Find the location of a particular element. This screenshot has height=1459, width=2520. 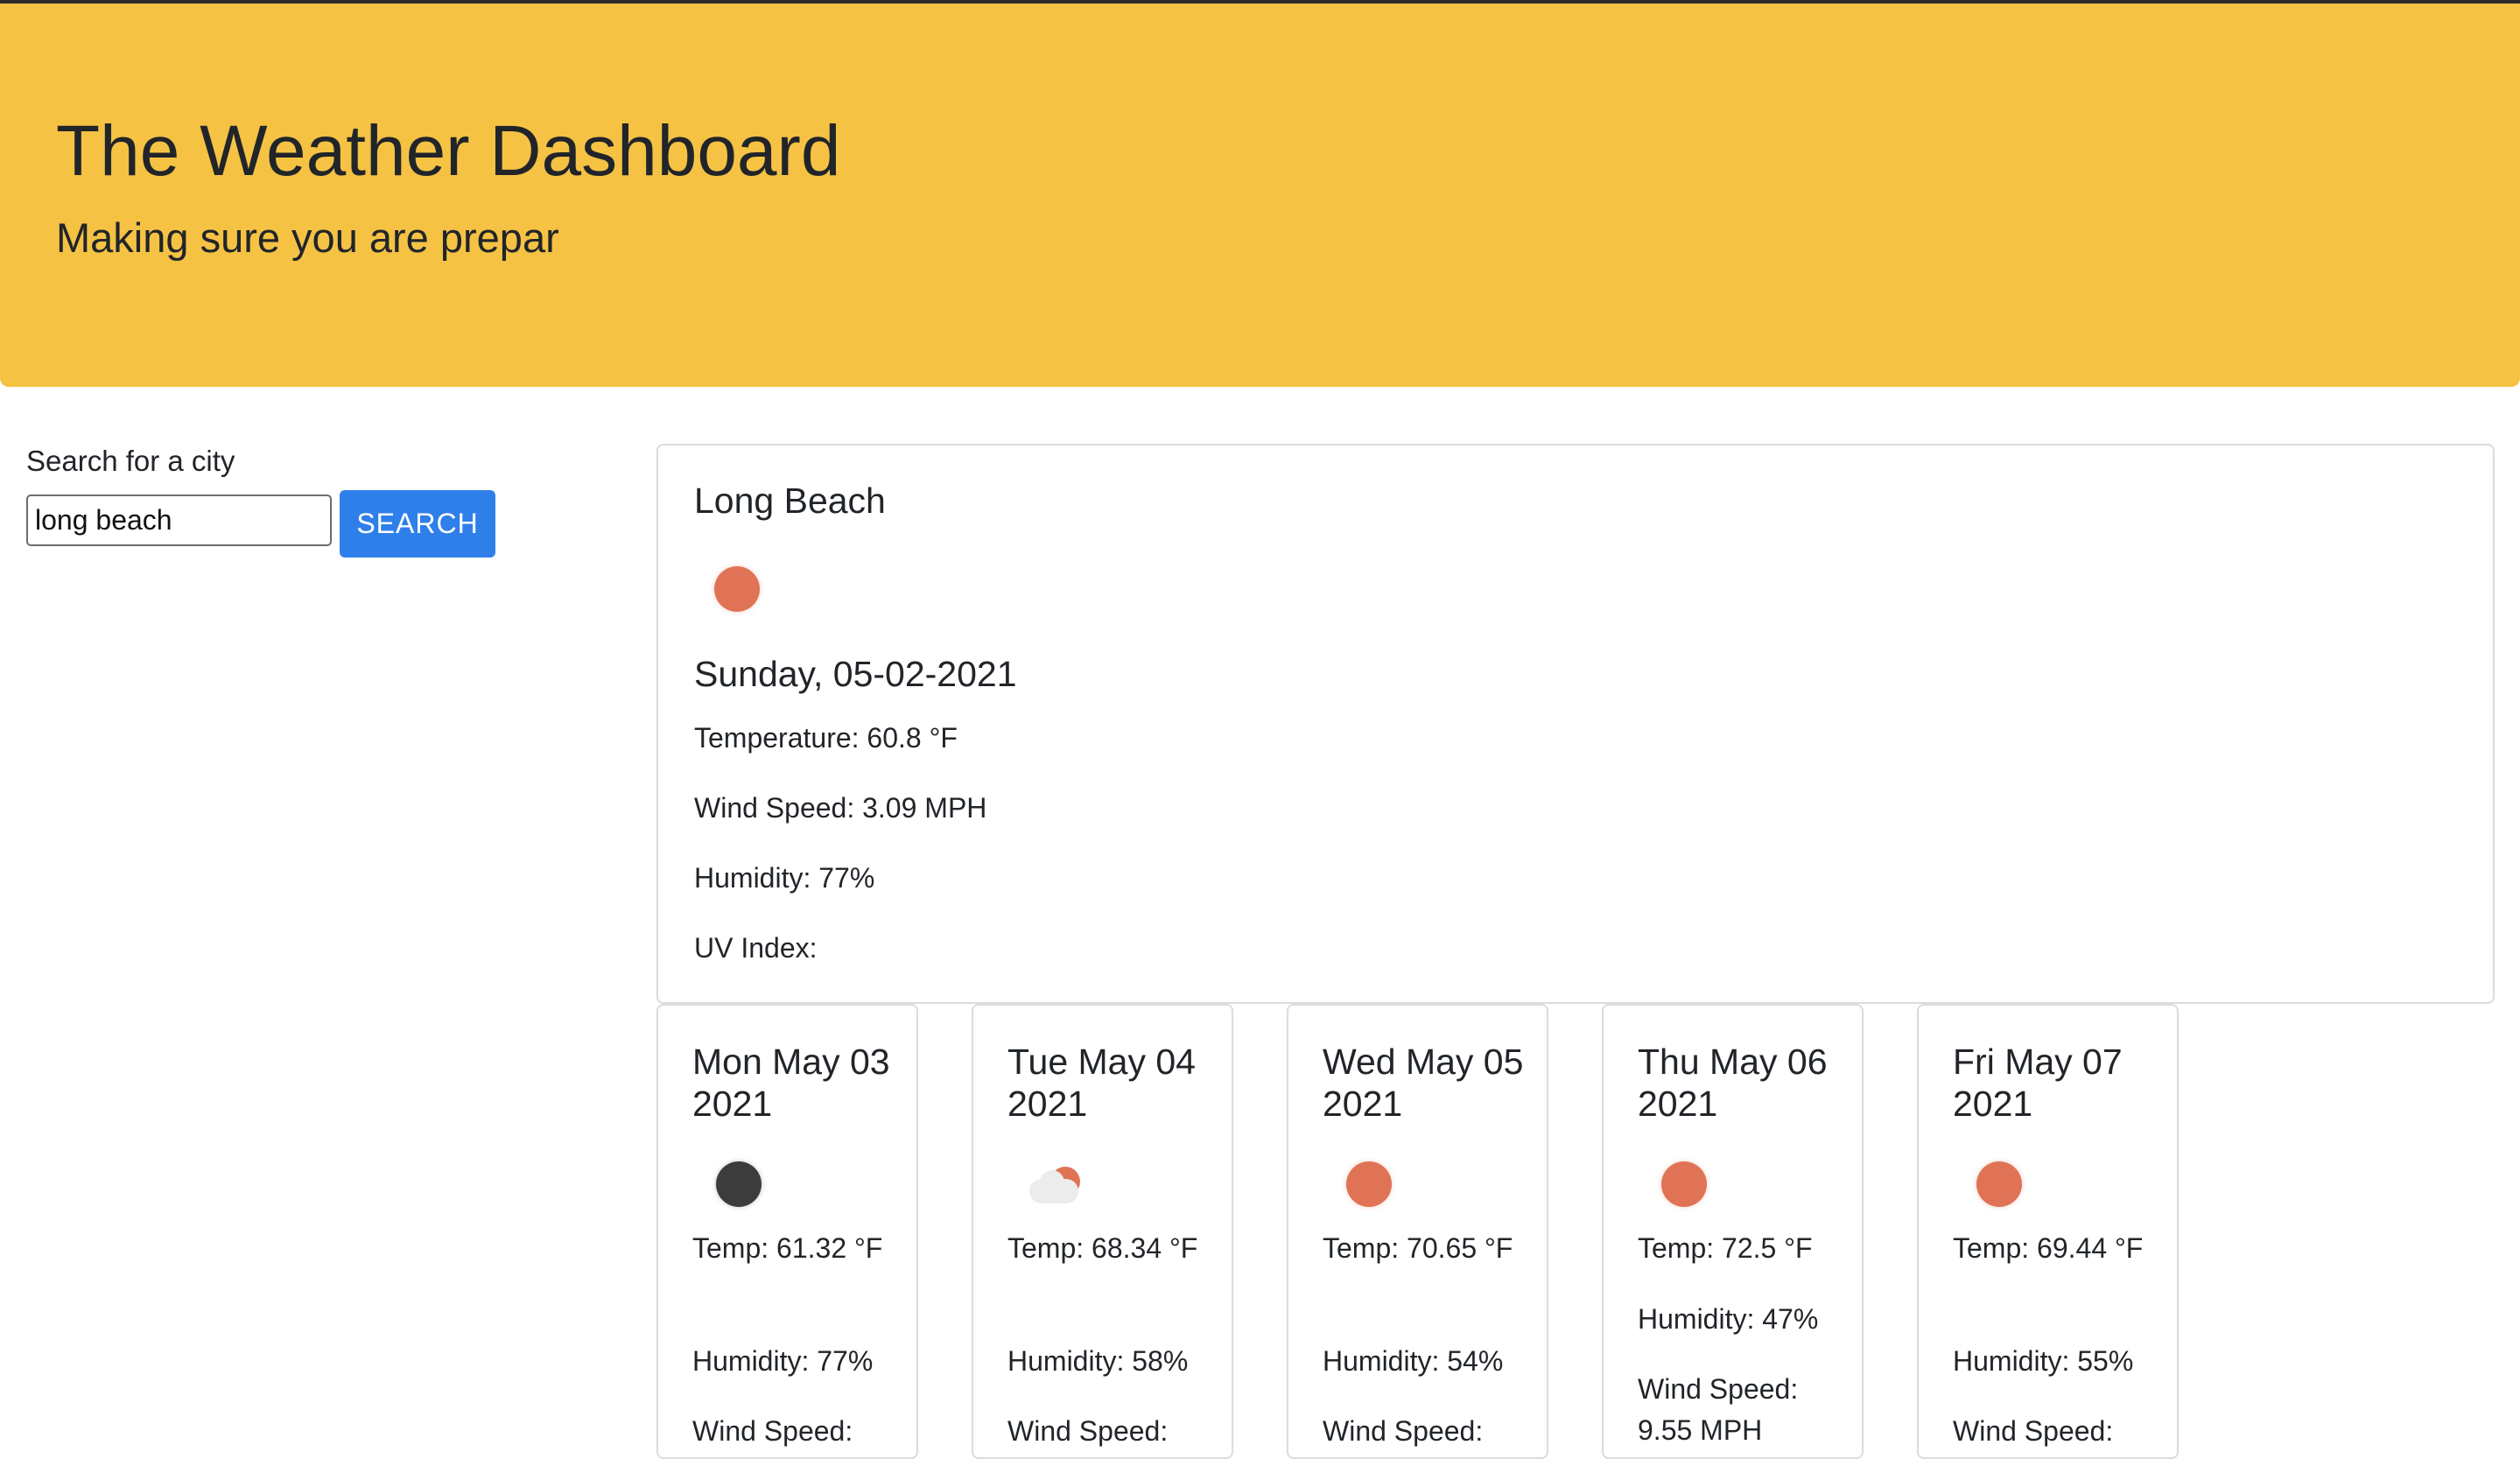

forecast-humidity: Humidity: 54% is located at coordinates (1413, 1361).